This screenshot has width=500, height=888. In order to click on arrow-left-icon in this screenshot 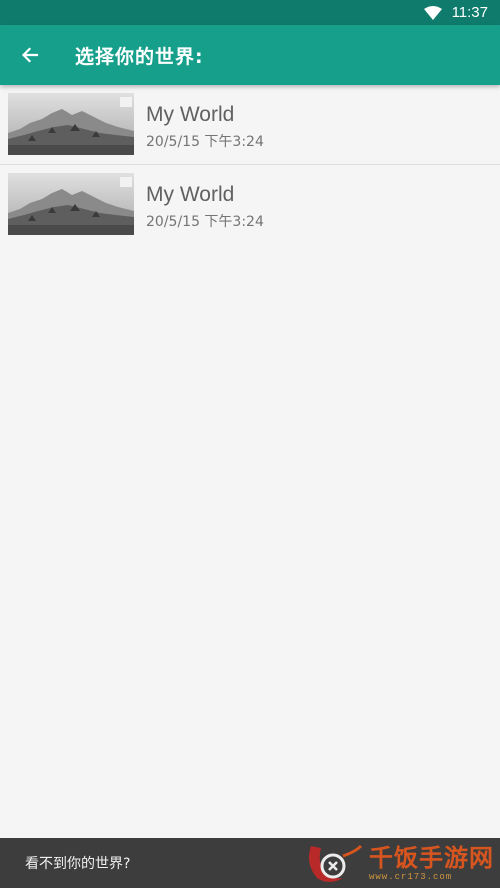, I will do `click(30, 55)`.